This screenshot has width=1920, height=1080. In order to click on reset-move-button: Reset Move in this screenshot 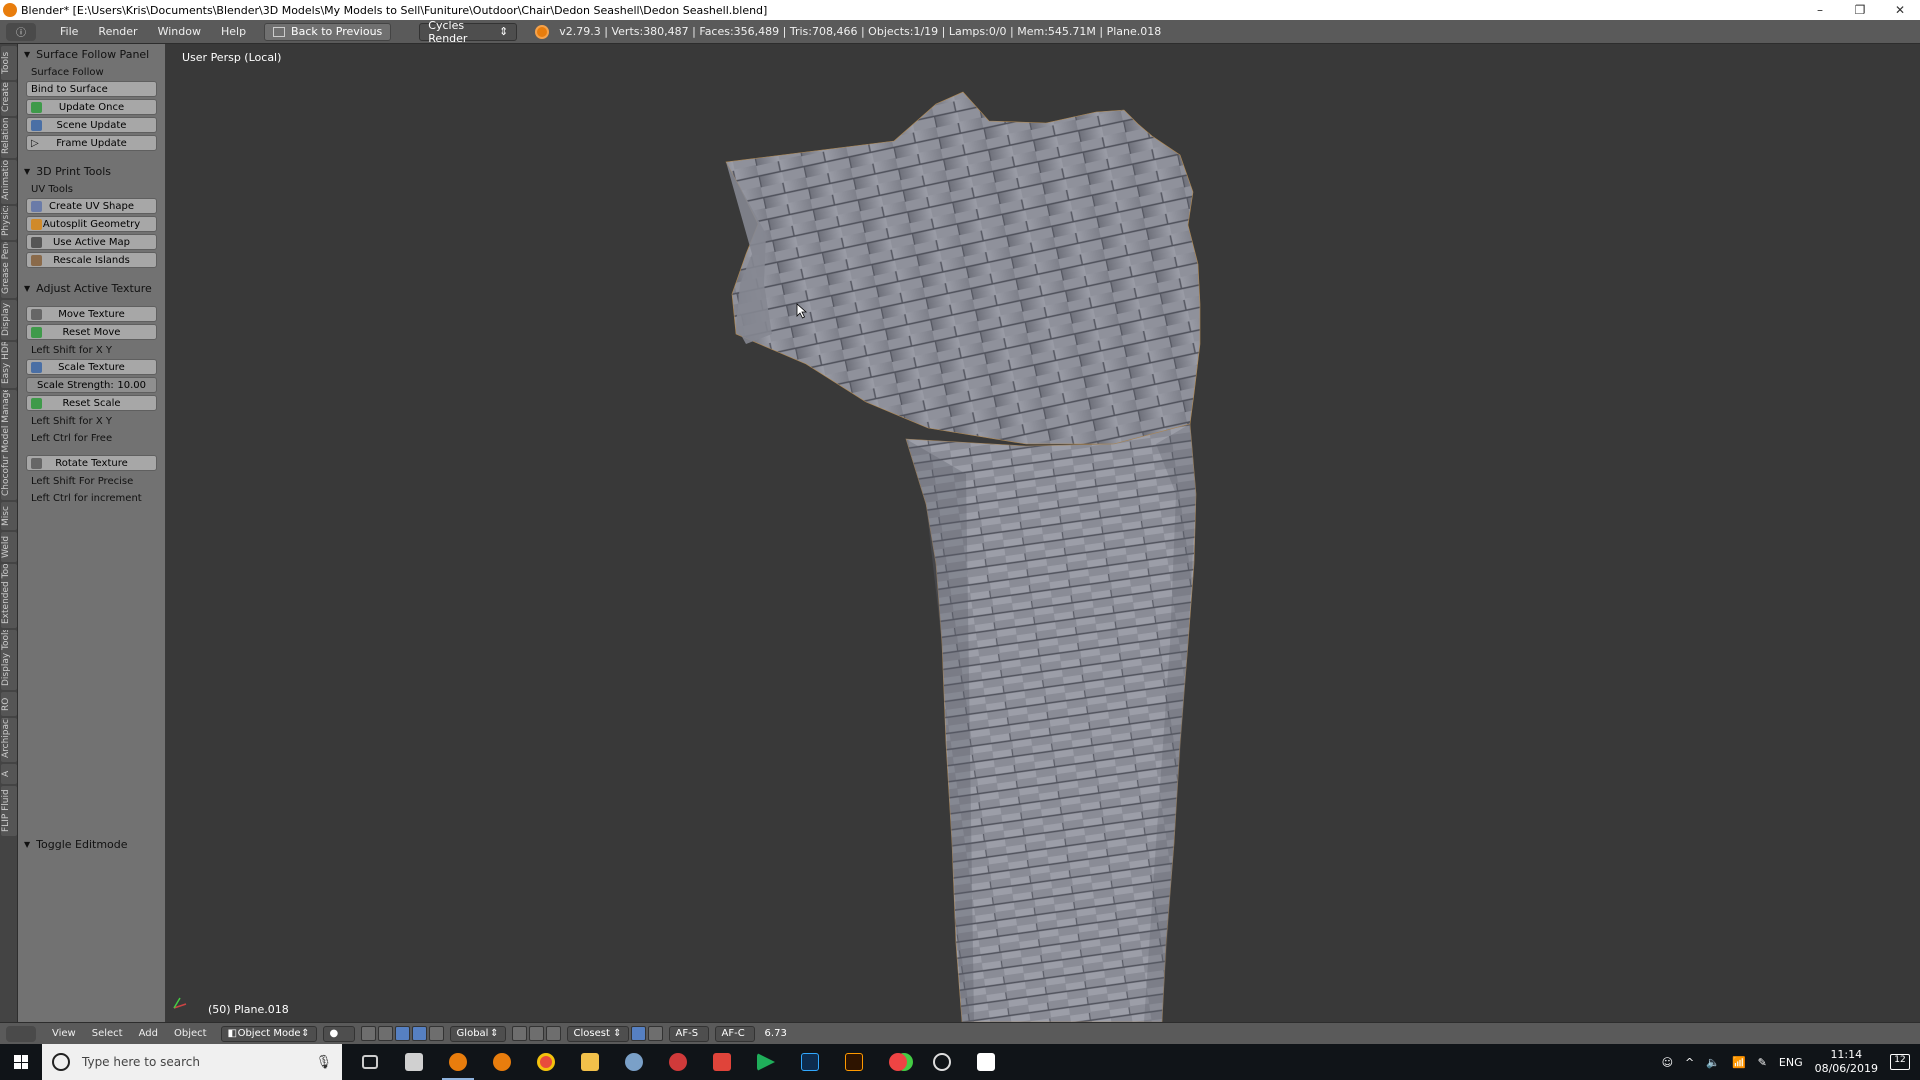, I will do `click(91, 332)`.